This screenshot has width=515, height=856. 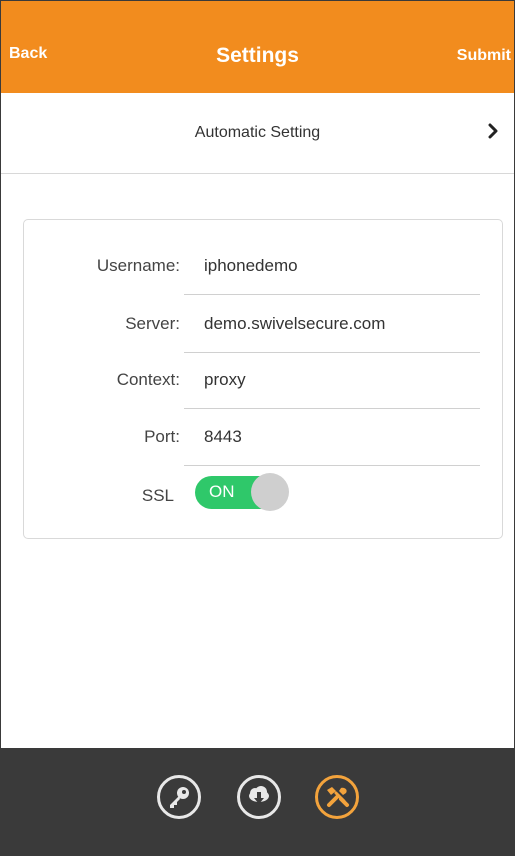 What do you see at coordinates (484, 56) in the screenshot?
I see `submit-button: Submit` at bounding box center [484, 56].